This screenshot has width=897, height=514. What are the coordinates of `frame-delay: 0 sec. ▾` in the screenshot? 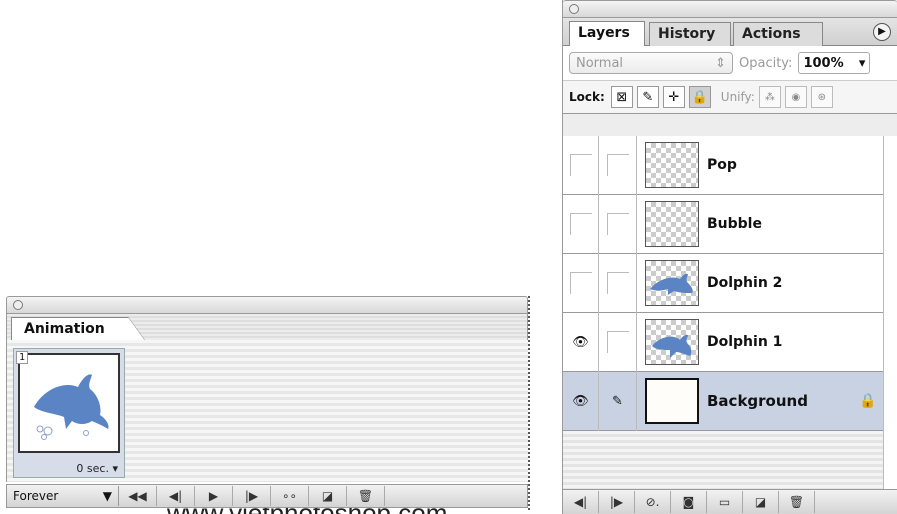 It's located at (97, 468).